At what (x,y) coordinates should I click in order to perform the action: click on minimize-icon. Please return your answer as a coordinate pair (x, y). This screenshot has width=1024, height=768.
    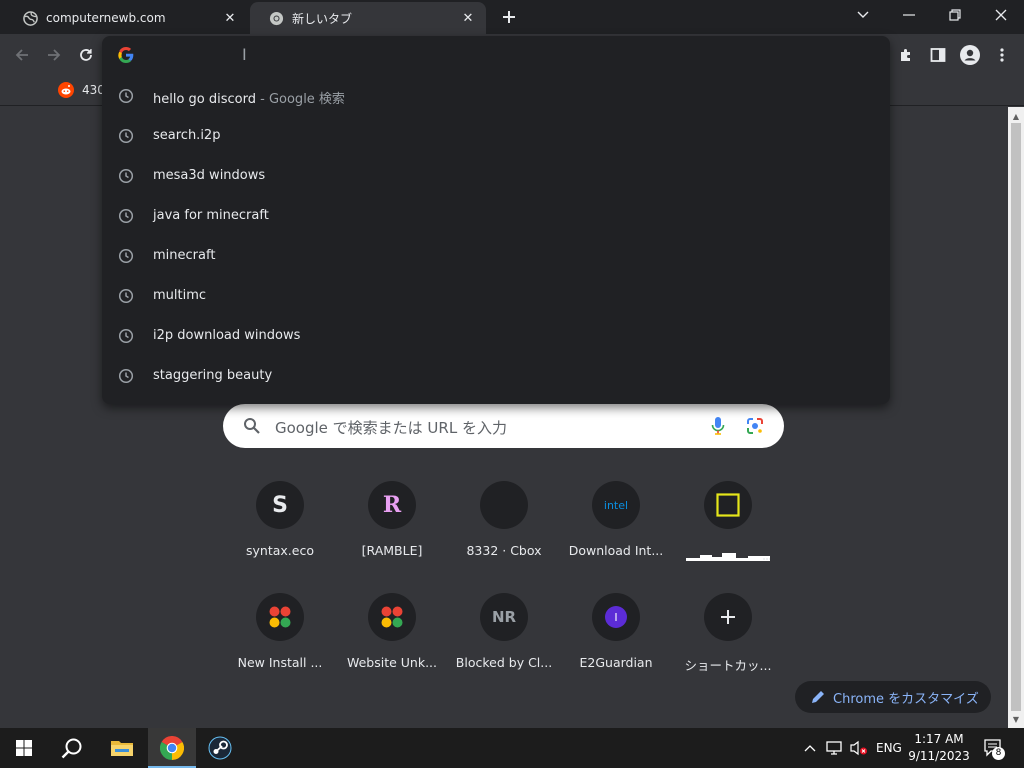
    Looking at the image, I should click on (909, 15).